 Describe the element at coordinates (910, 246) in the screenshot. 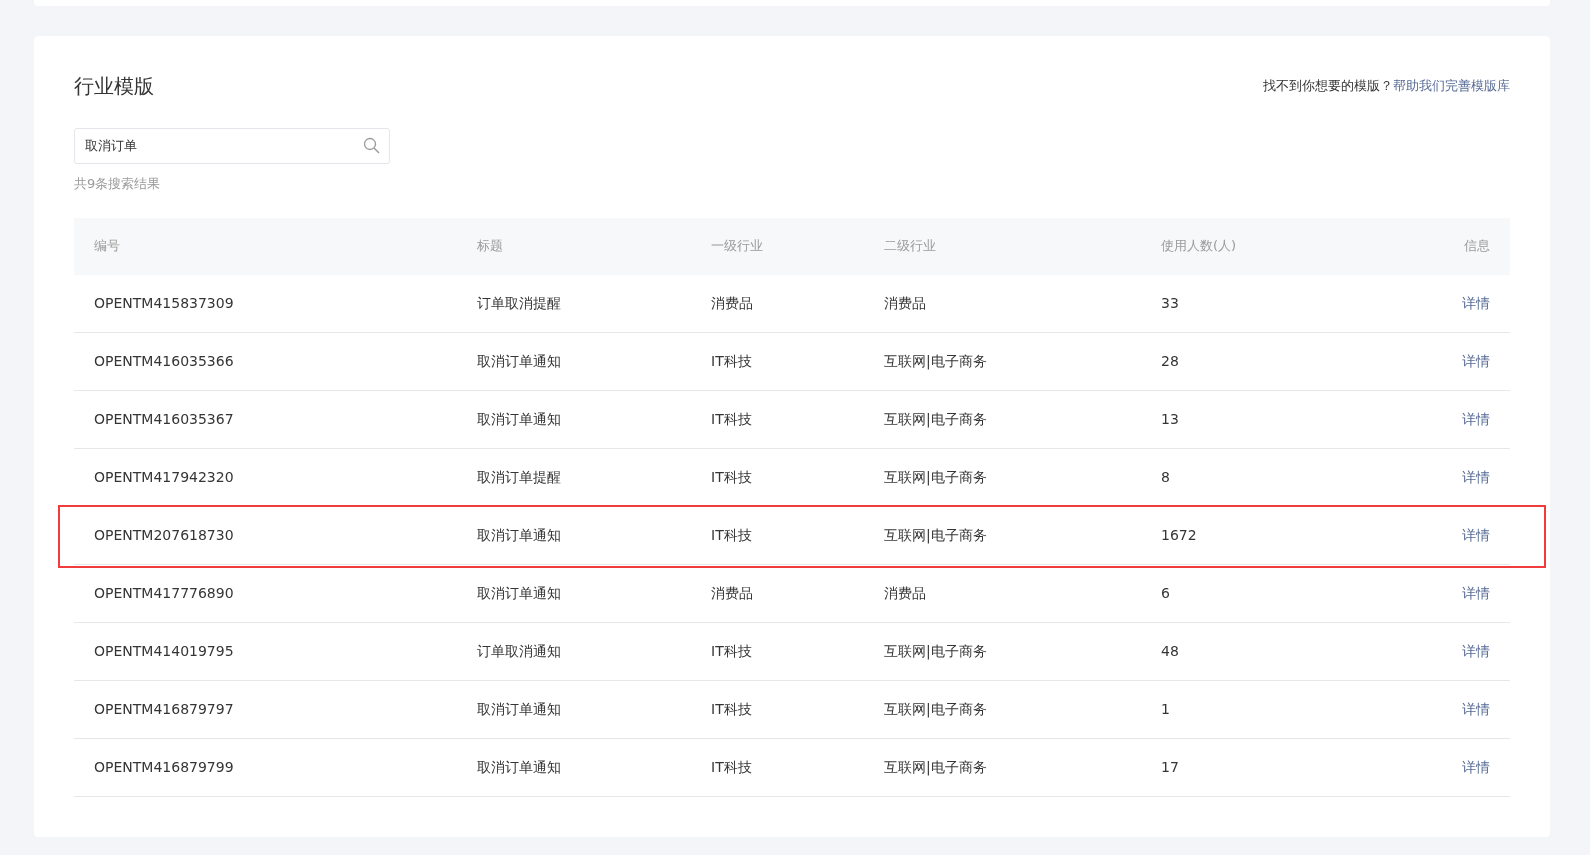

I see `column-header: 二级行业` at that location.